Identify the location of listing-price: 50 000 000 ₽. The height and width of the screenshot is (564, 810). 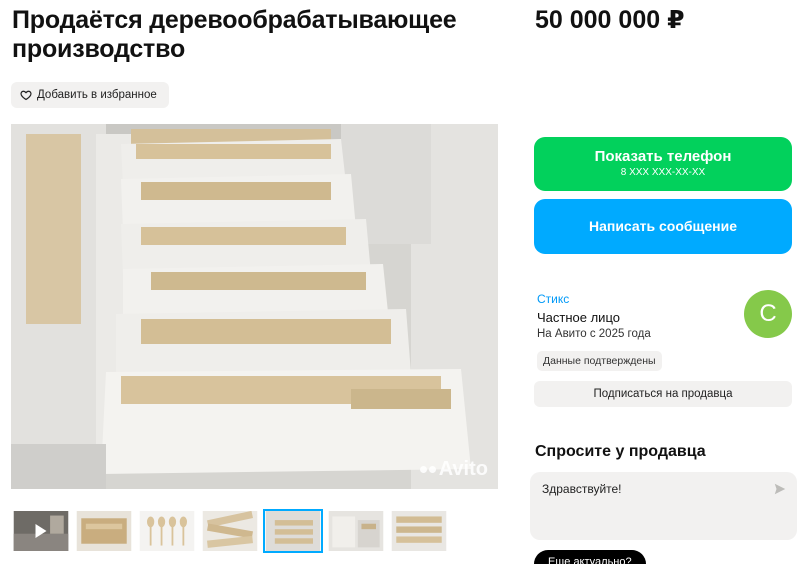
(610, 20).